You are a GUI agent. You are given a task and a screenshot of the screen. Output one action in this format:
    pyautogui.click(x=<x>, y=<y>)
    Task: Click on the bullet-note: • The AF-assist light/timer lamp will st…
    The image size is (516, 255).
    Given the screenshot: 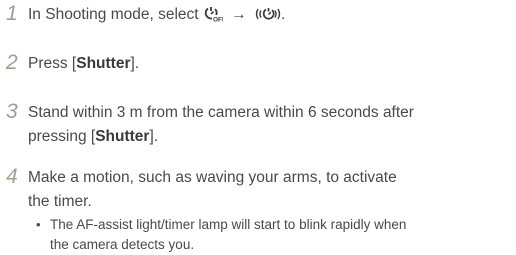 What is the action you would take?
    pyautogui.click(x=271, y=235)
    